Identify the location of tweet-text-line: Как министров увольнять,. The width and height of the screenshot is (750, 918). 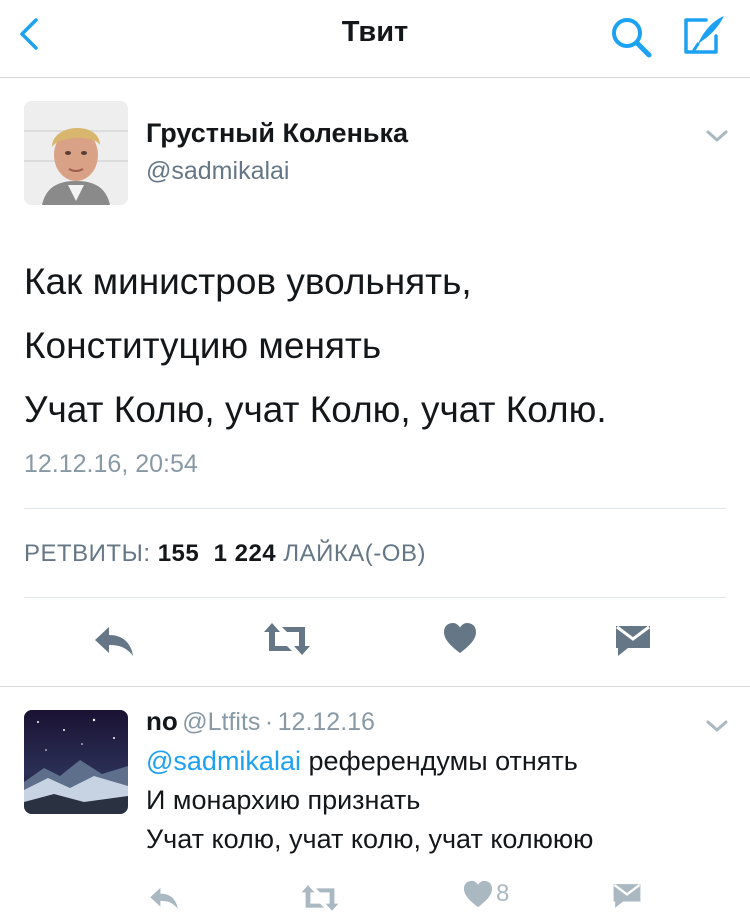
(248, 281).